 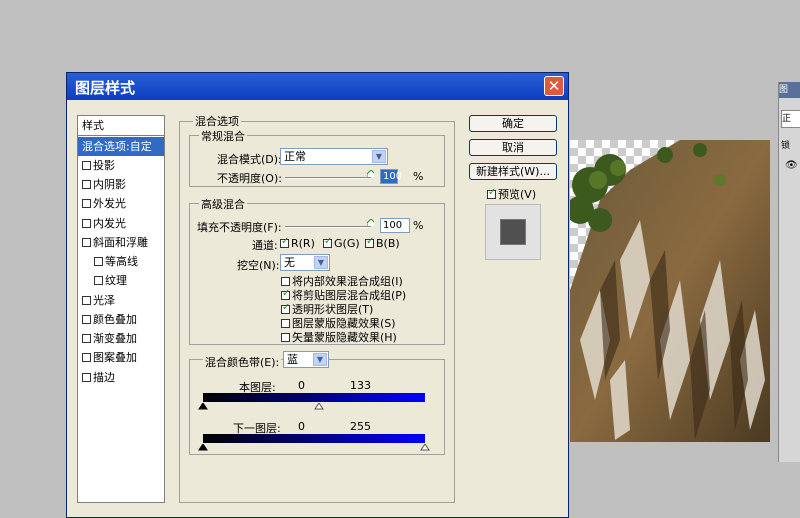 I want to click on this-layer-slider, so click(x=314, y=407).